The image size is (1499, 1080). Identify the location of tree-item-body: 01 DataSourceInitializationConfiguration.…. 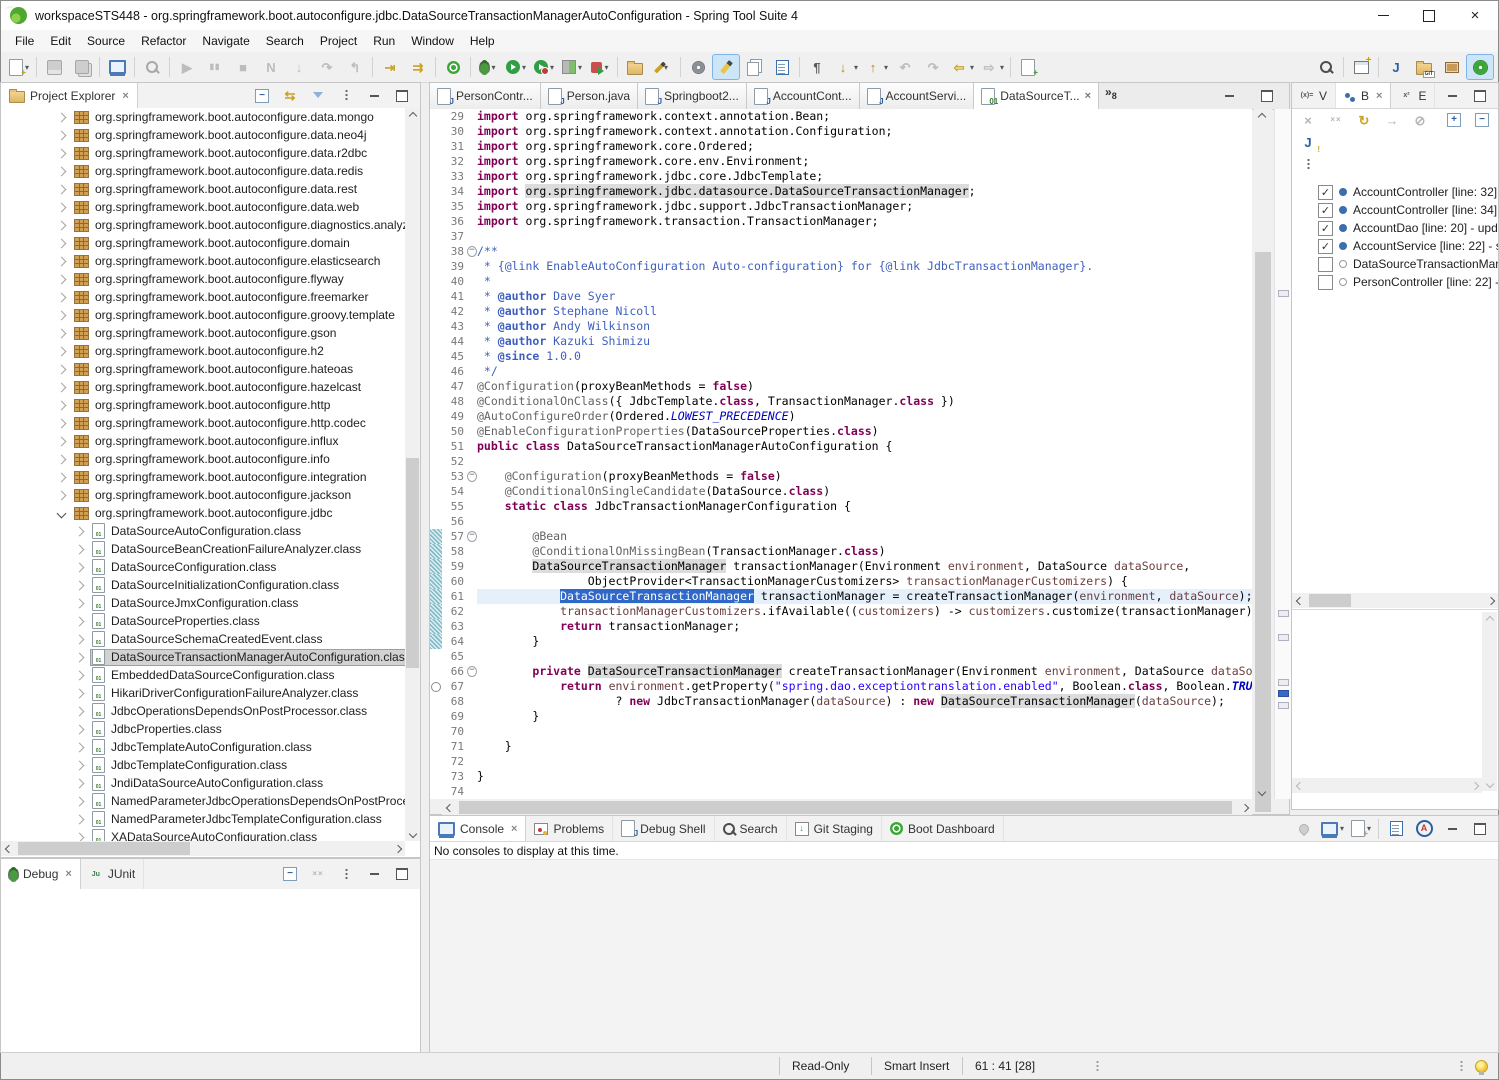
(216, 585).